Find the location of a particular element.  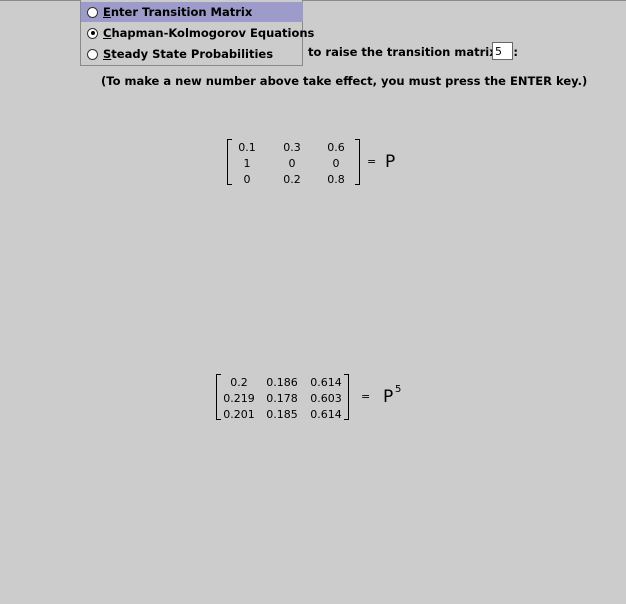

matrix-cell: 0.603 is located at coordinates (326, 398).